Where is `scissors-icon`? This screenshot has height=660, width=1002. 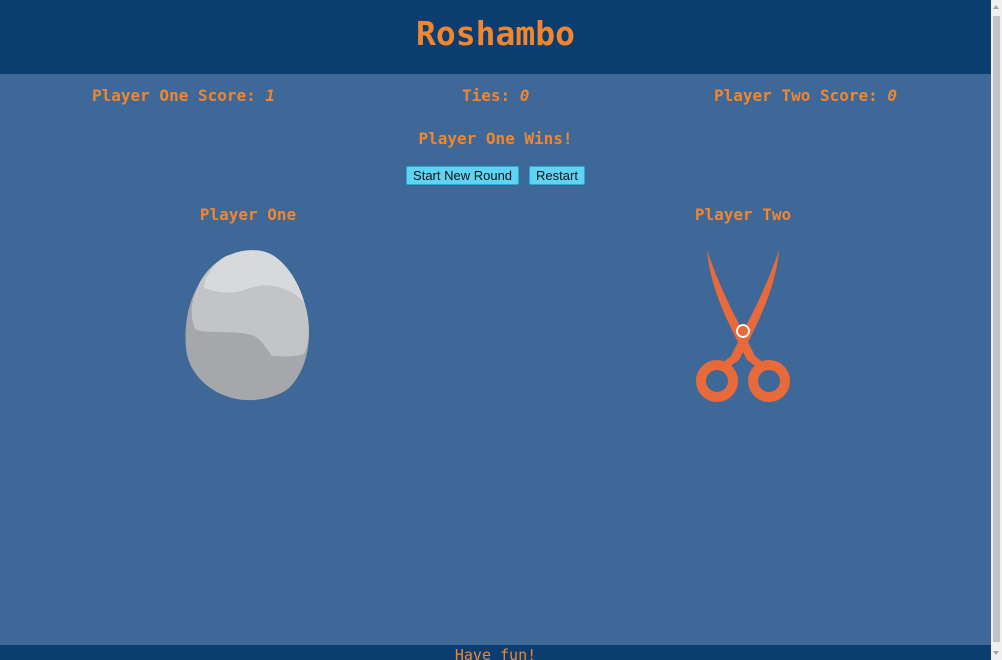
scissors-icon is located at coordinates (743, 328).